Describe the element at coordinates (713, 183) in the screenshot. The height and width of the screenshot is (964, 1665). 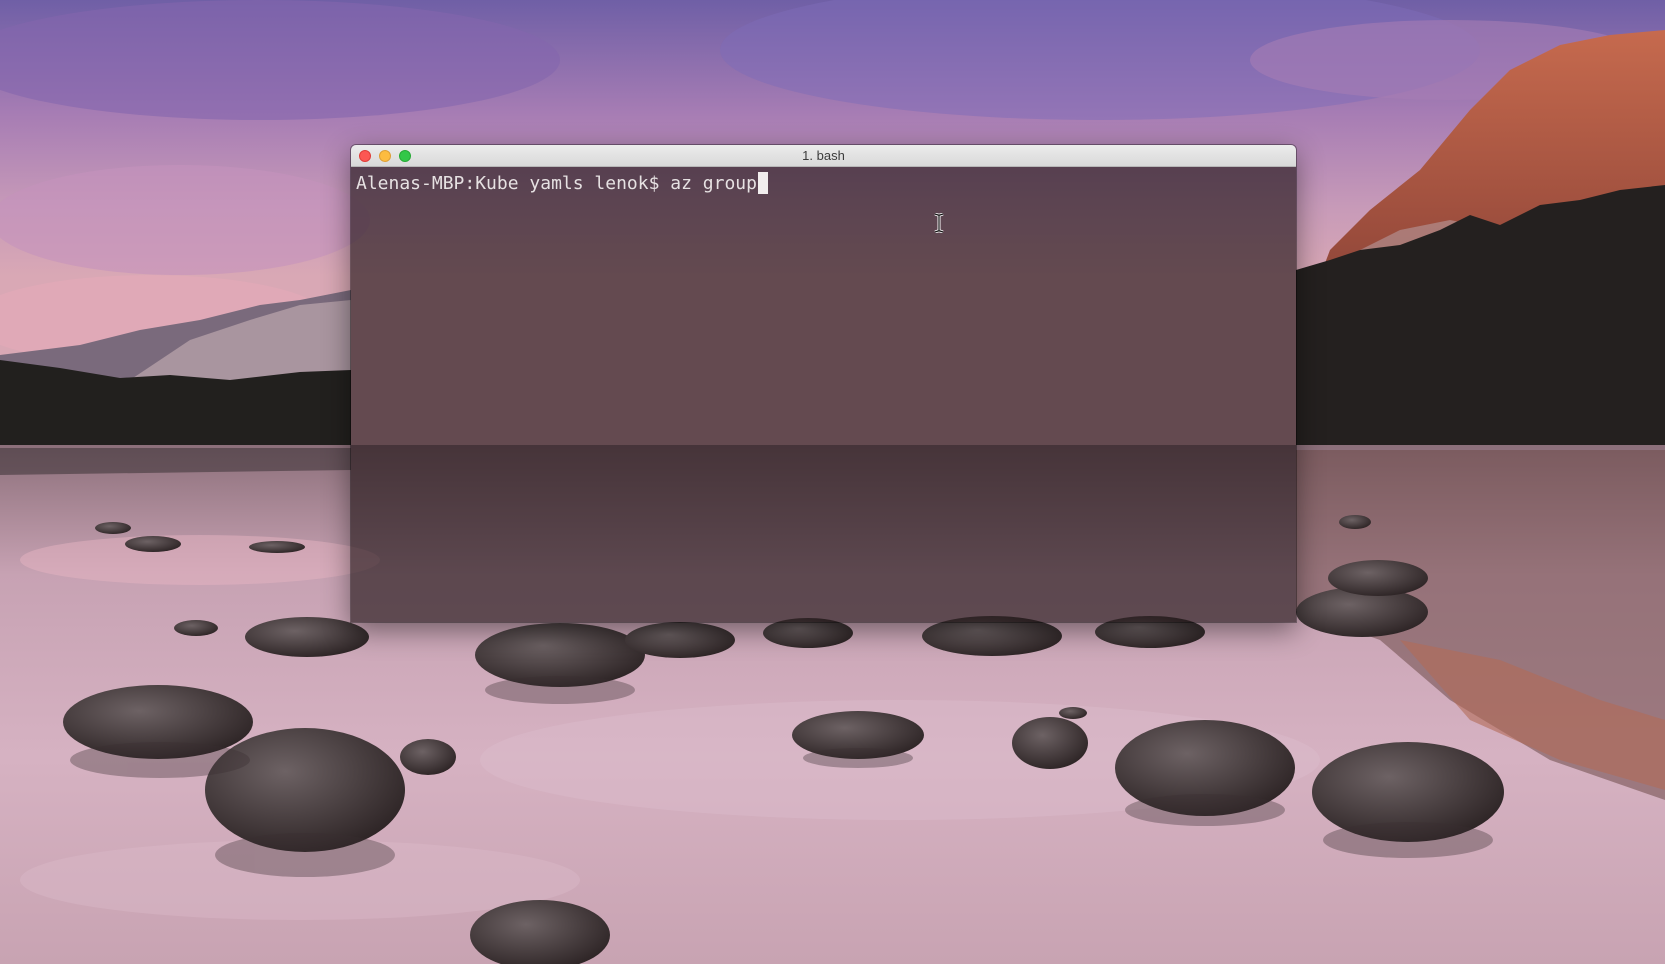
I see `command-input: az group` at that location.